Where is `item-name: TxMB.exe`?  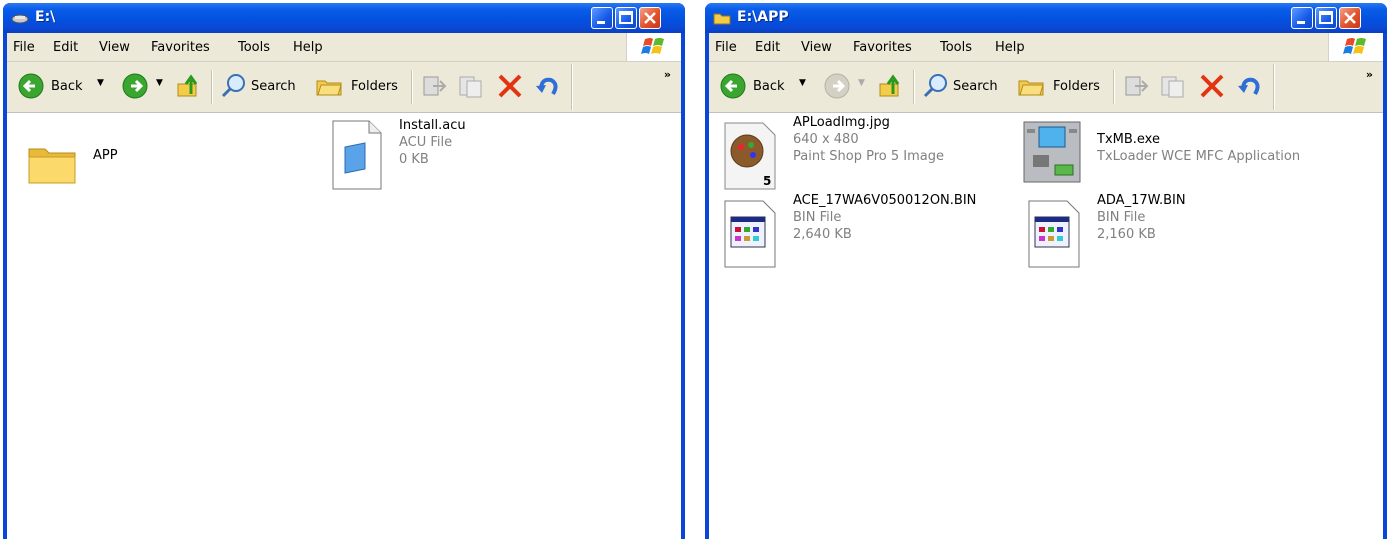 item-name: TxMB.exe is located at coordinates (1128, 139).